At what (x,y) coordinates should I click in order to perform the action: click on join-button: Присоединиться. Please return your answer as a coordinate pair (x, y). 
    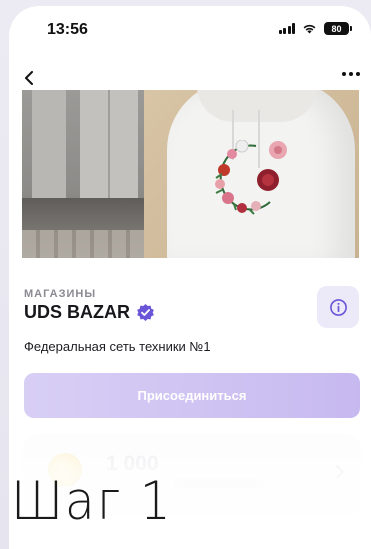
    Looking at the image, I should click on (192, 395).